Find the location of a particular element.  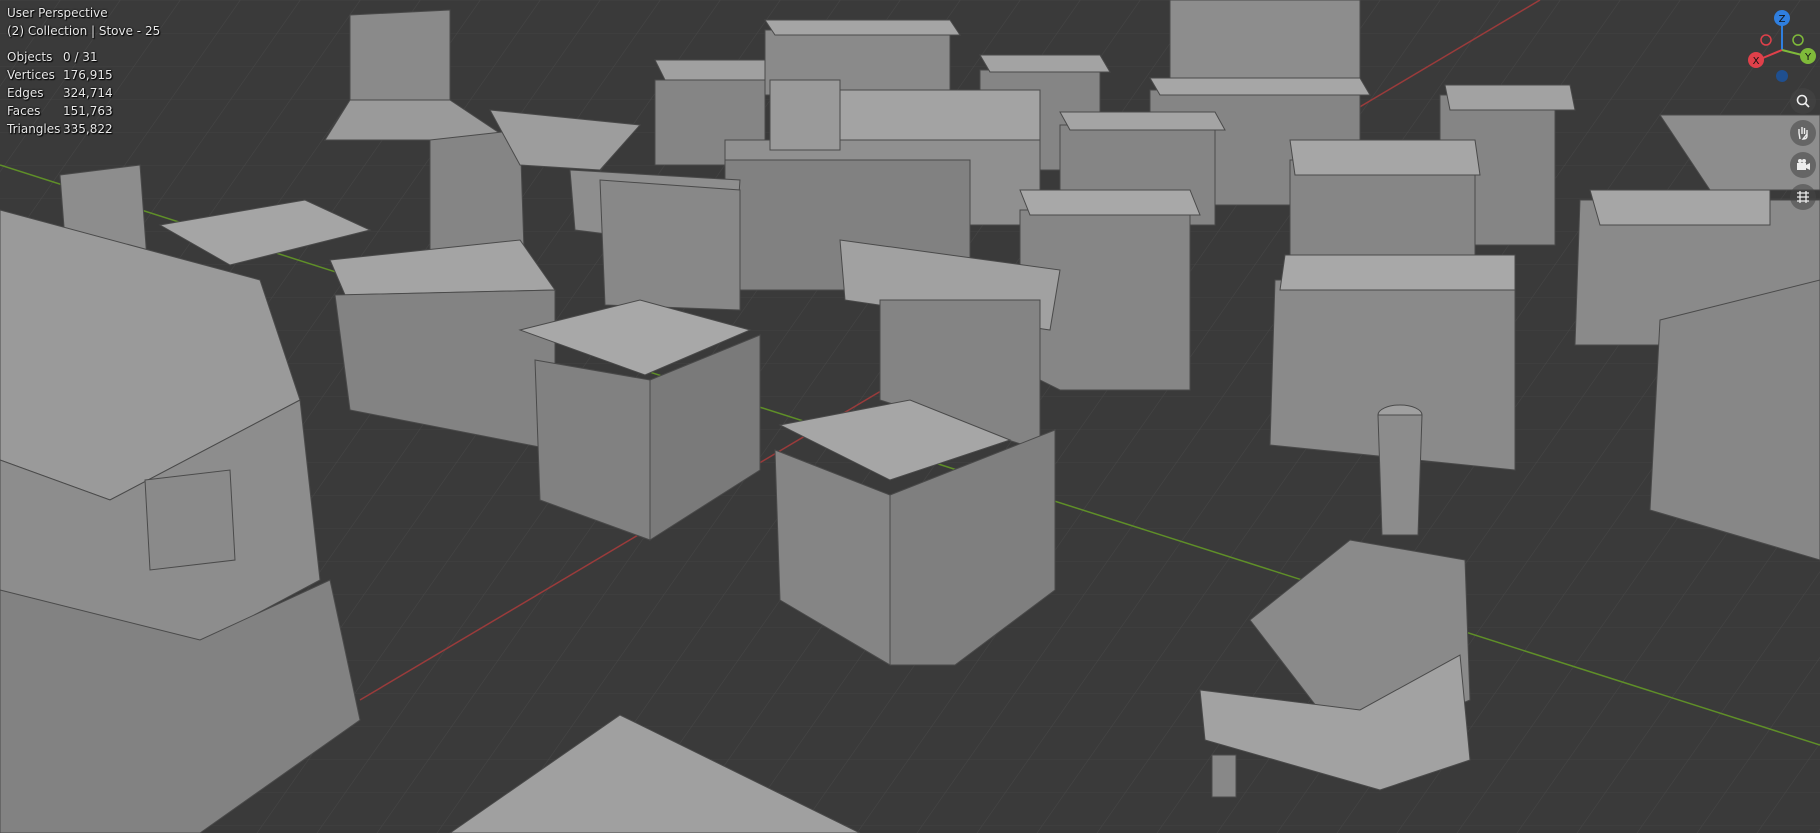

stat-row-edges: Edges 324,714 is located at coordinates (83, 93).